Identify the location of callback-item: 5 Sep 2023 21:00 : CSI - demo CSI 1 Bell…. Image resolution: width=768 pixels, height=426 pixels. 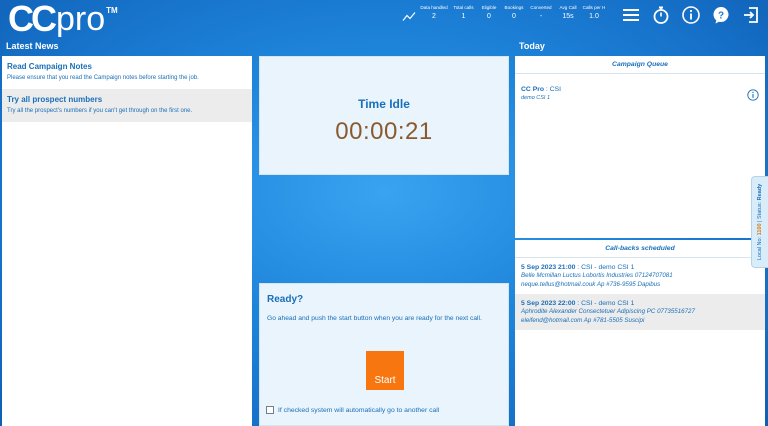
(640, 276).